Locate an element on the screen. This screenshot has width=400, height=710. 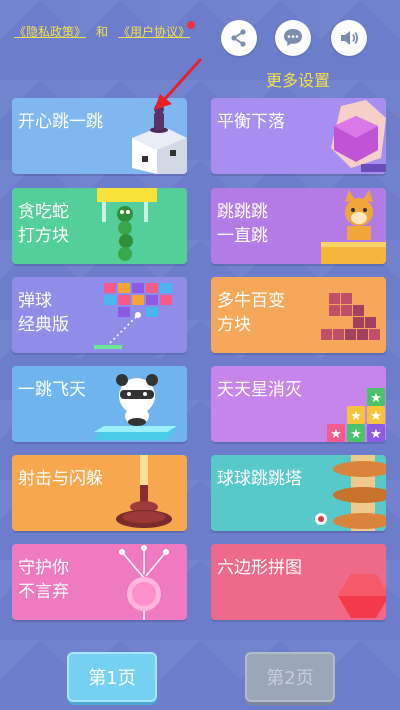
page-1-button: 第1页 is located at coordinates (112, 677).